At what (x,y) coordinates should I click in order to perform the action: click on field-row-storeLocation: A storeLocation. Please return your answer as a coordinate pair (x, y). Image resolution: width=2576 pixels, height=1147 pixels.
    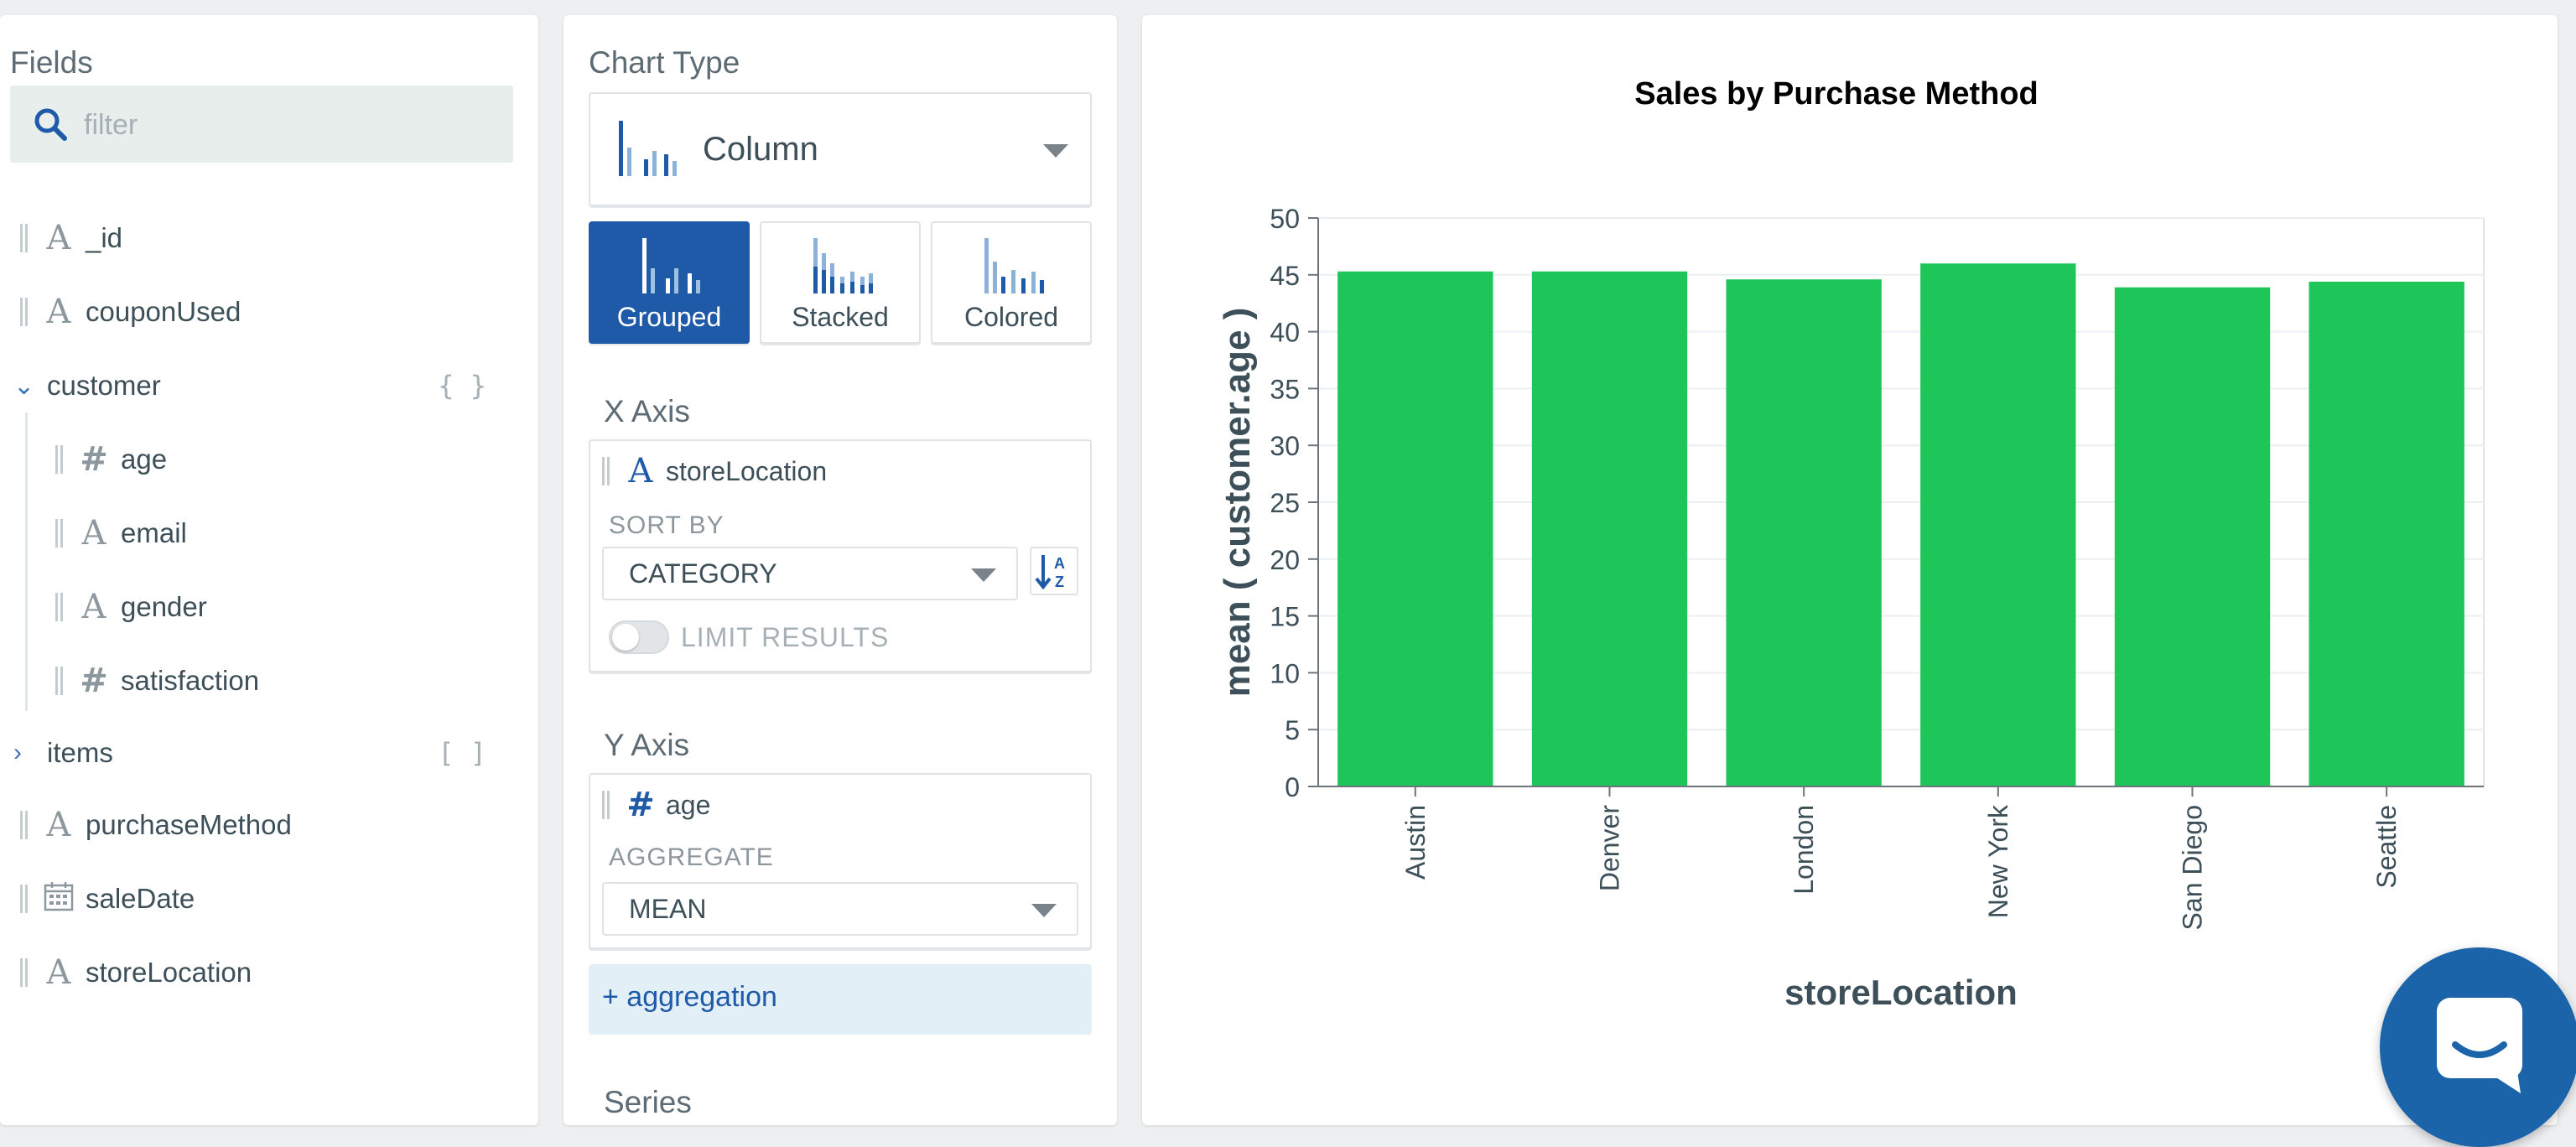
    Looking at the image, I should click on (136, 972).